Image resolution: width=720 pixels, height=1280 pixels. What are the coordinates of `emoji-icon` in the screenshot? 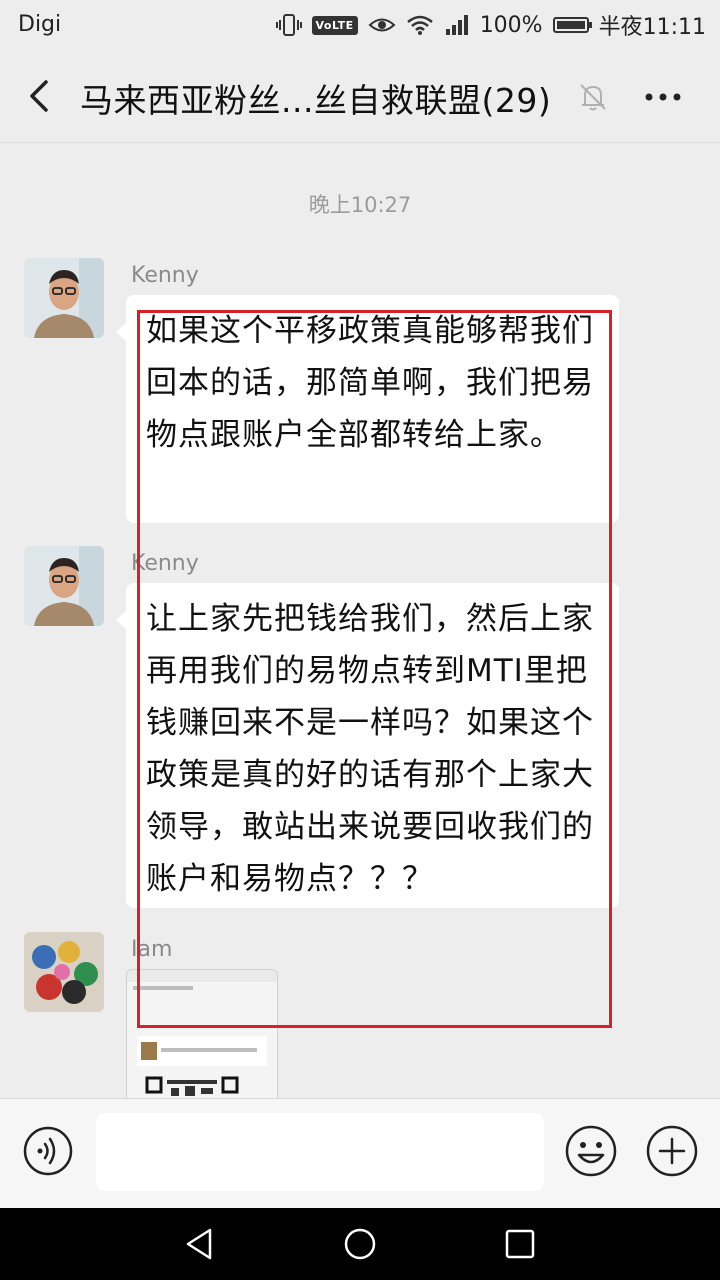 It's located at (591, 1151).